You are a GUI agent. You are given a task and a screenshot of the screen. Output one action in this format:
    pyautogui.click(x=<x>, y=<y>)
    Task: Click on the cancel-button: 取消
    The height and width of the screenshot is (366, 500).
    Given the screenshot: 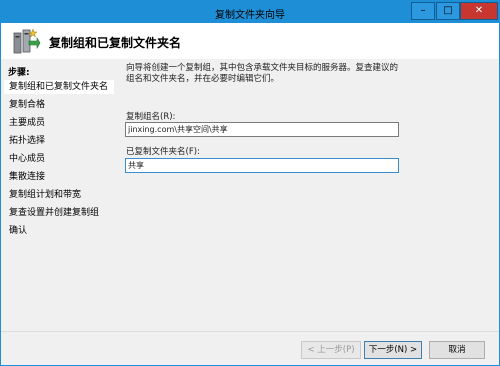 What is the action you would take?
    pyautogui.click(x=457, y=350)
    